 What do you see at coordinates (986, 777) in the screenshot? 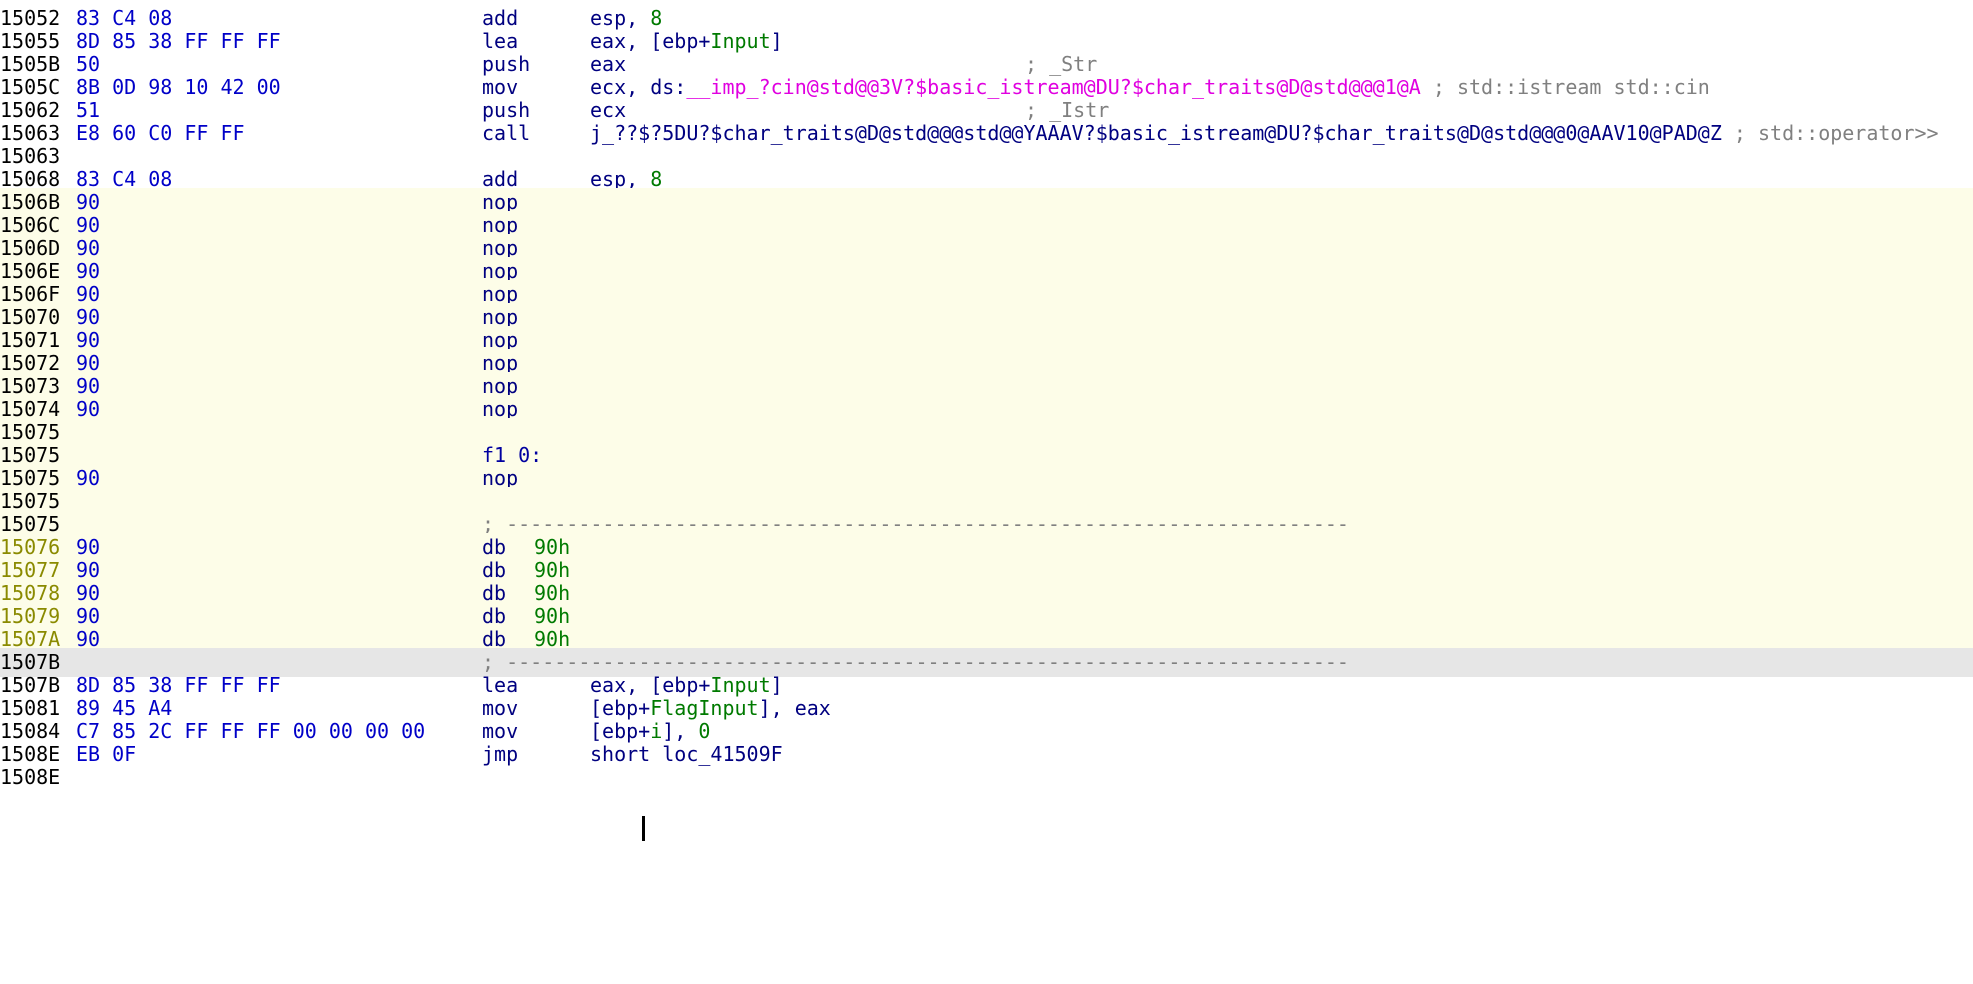
I see `listing-line: 1508E` at bounding box center [986, 777].